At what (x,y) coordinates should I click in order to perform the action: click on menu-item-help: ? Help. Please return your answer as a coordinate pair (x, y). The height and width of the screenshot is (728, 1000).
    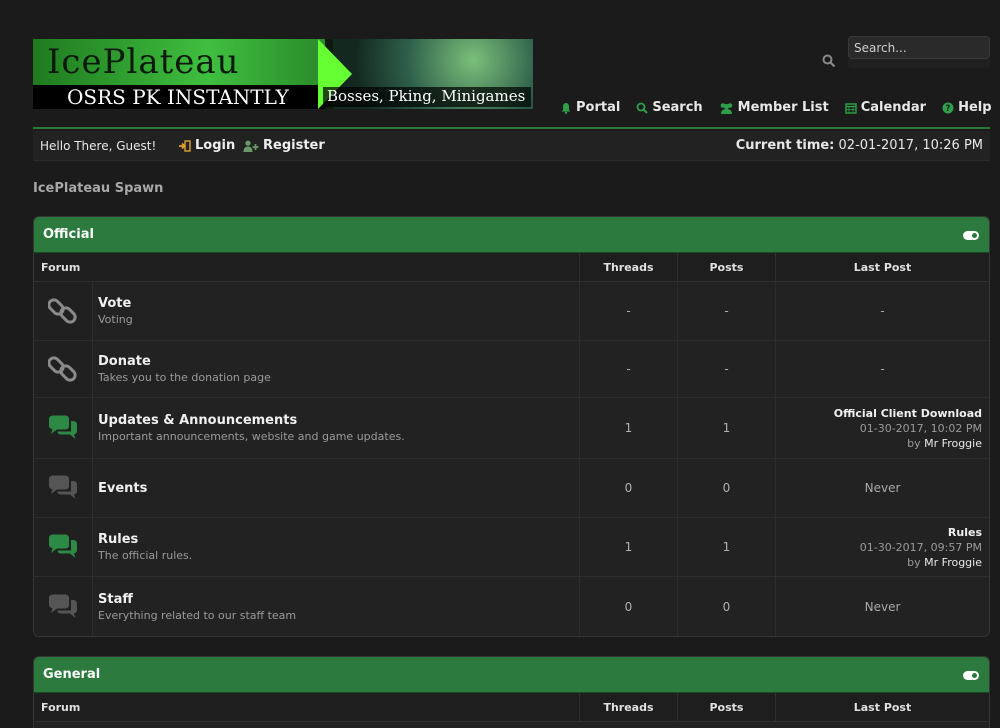
    Looking at the image, I should click on (967, 107).